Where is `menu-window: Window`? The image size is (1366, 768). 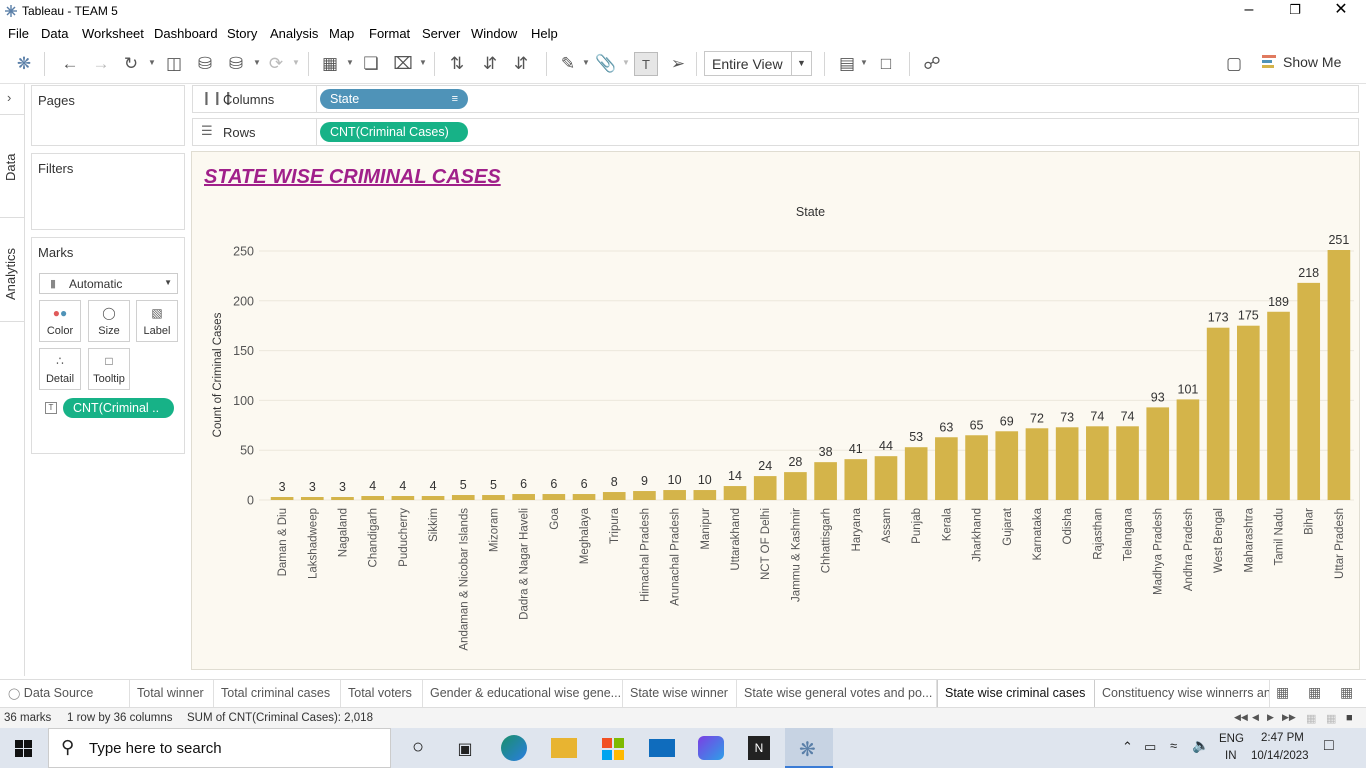
menu-window: Window is located at coordinates (494, 33).